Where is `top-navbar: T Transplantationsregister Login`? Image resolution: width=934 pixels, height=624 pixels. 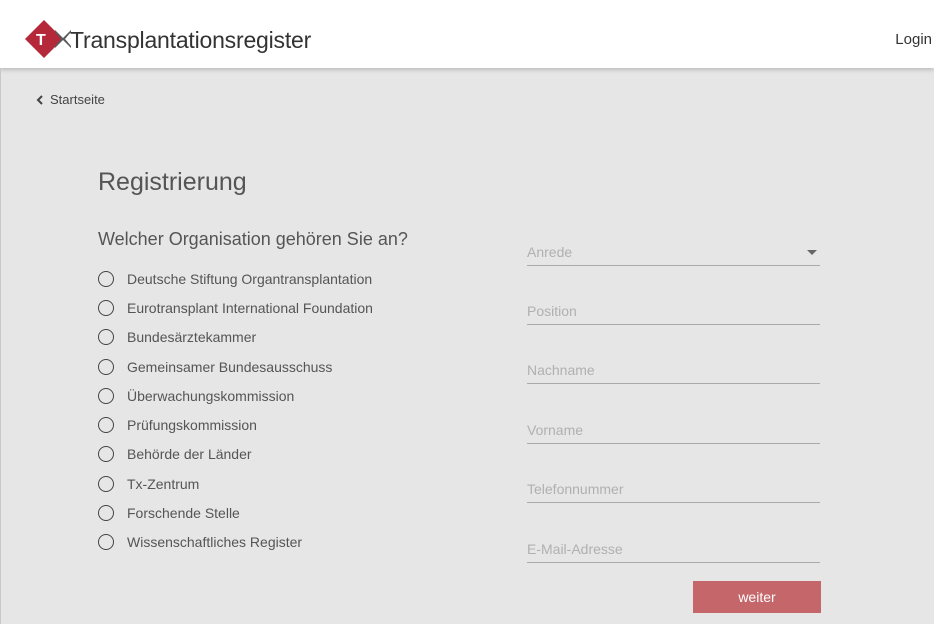 top-navbar: T Transplantationsregister Login is located at coordinates (467, 34).